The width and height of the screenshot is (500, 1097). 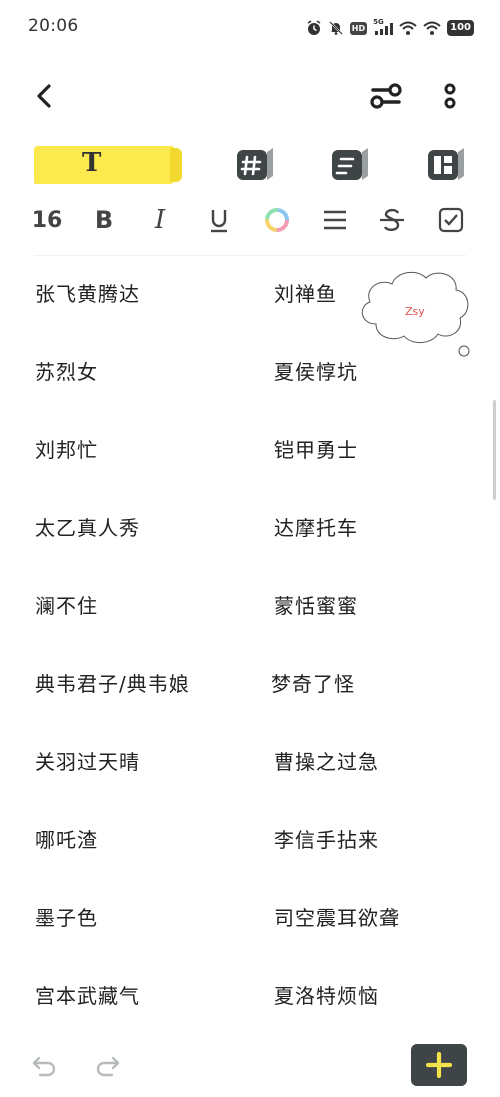 I want to click on text-mode-highlight, so click(x=104, y=165).